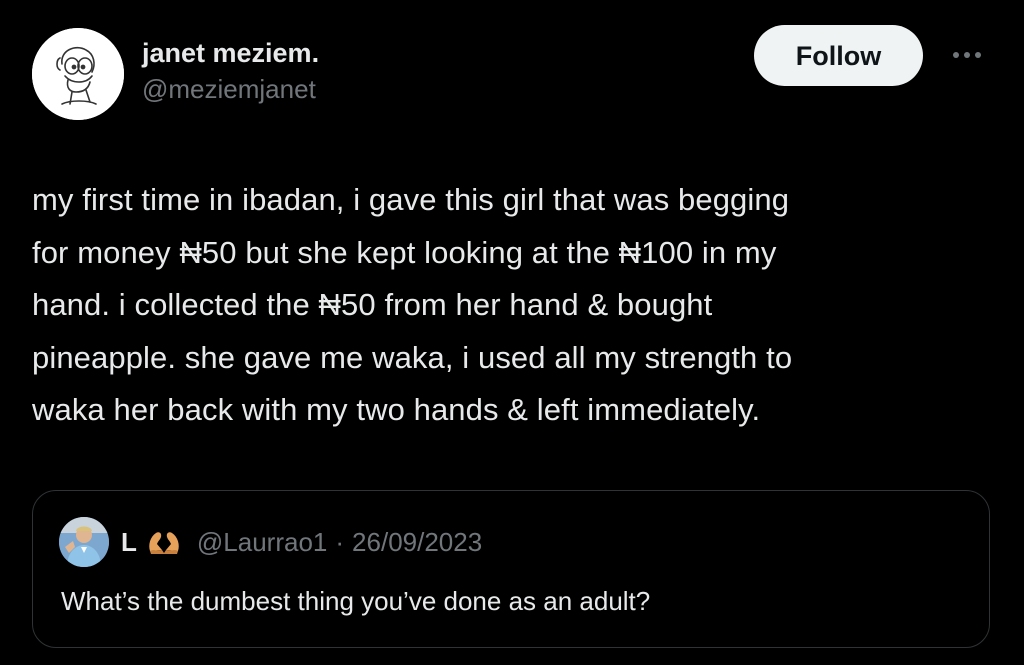 This screenshot has height=665, width=1024. Describe the element at coordinates (129, 542) in the screenshot. I see `quoted-author-display-name: L` at that location.